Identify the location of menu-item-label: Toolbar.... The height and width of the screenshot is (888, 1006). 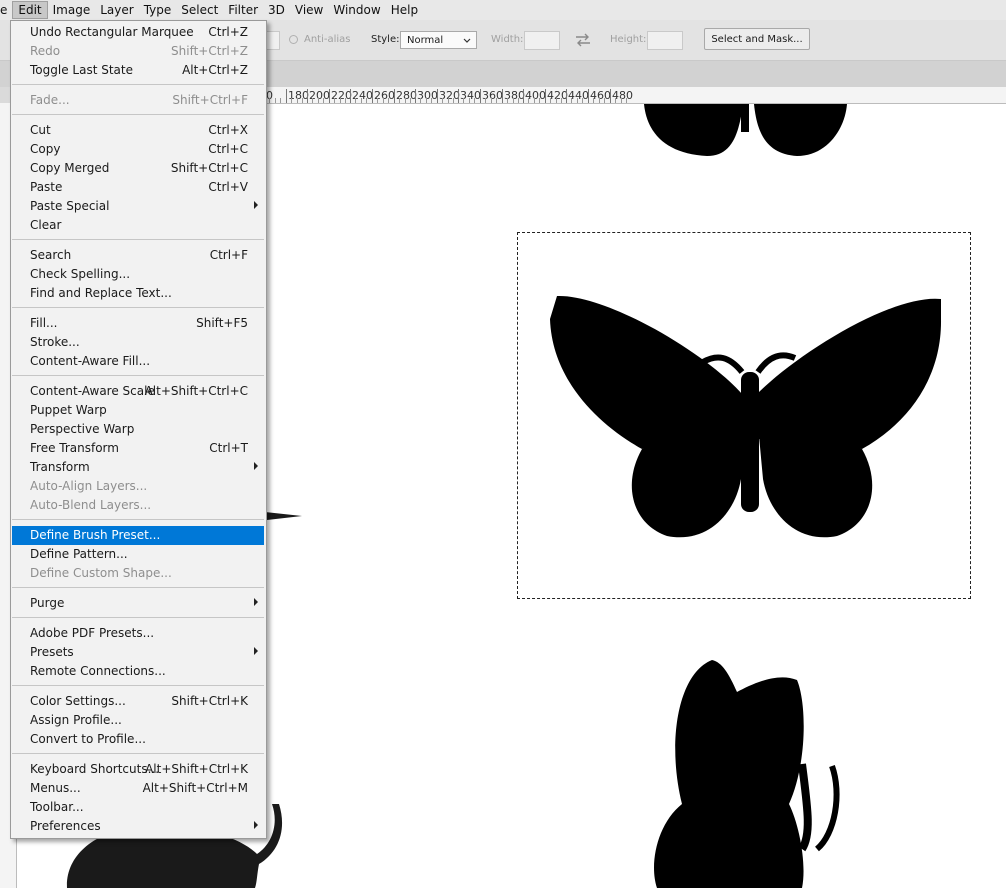
(57, 807).